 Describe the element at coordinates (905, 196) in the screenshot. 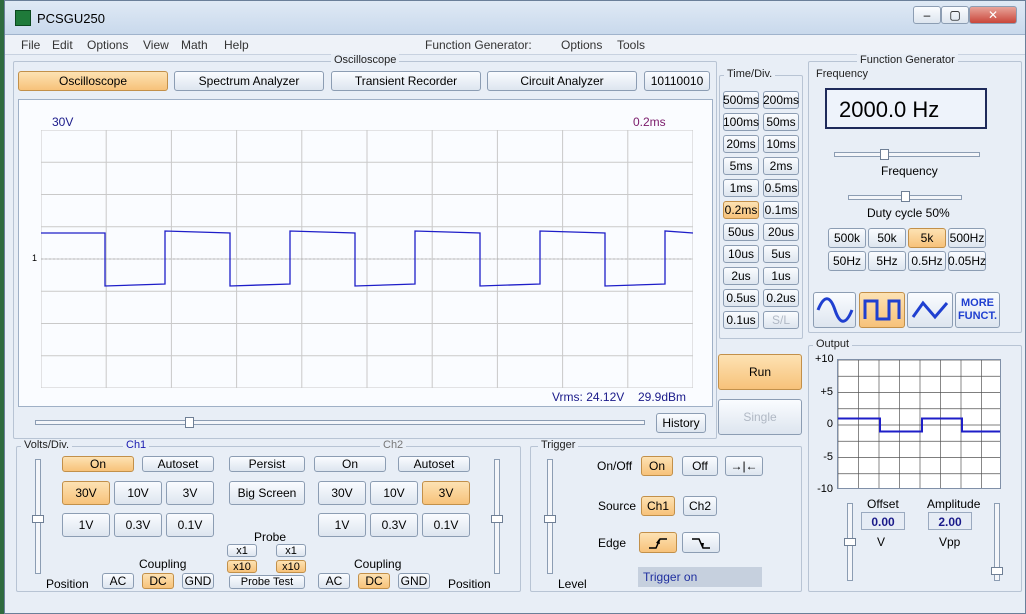

I see `duty-cycle-thumb` at that location.